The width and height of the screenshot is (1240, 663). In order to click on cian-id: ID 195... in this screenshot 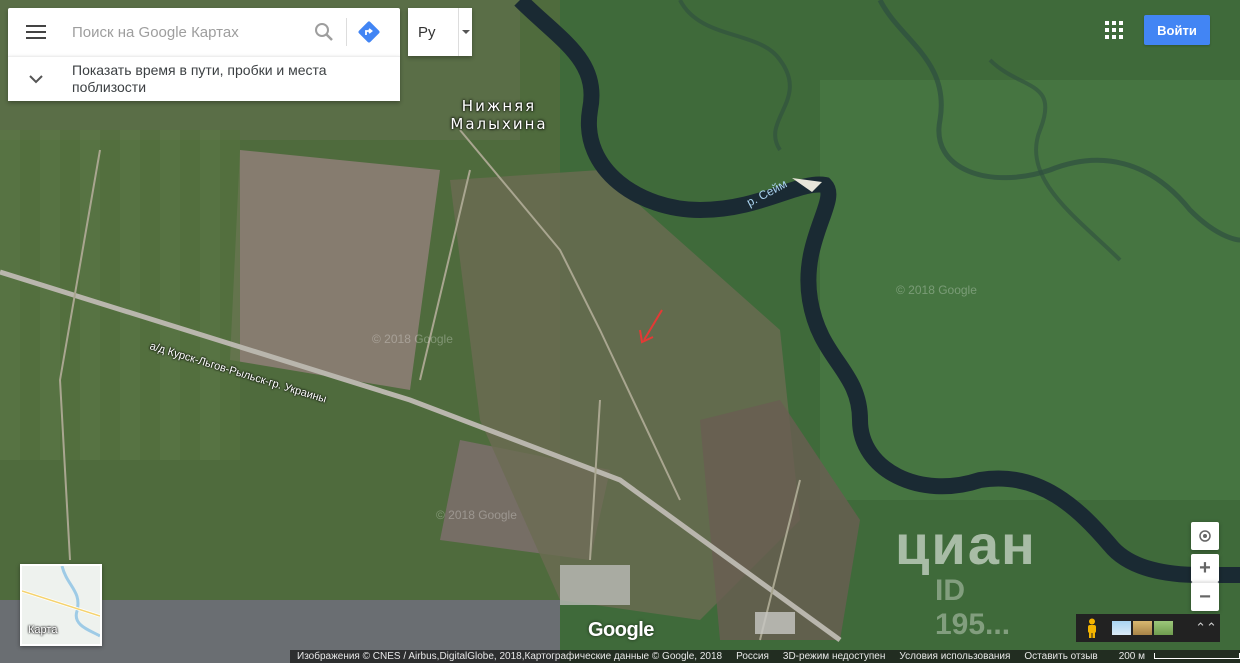, I will do `click(973, 607)`.